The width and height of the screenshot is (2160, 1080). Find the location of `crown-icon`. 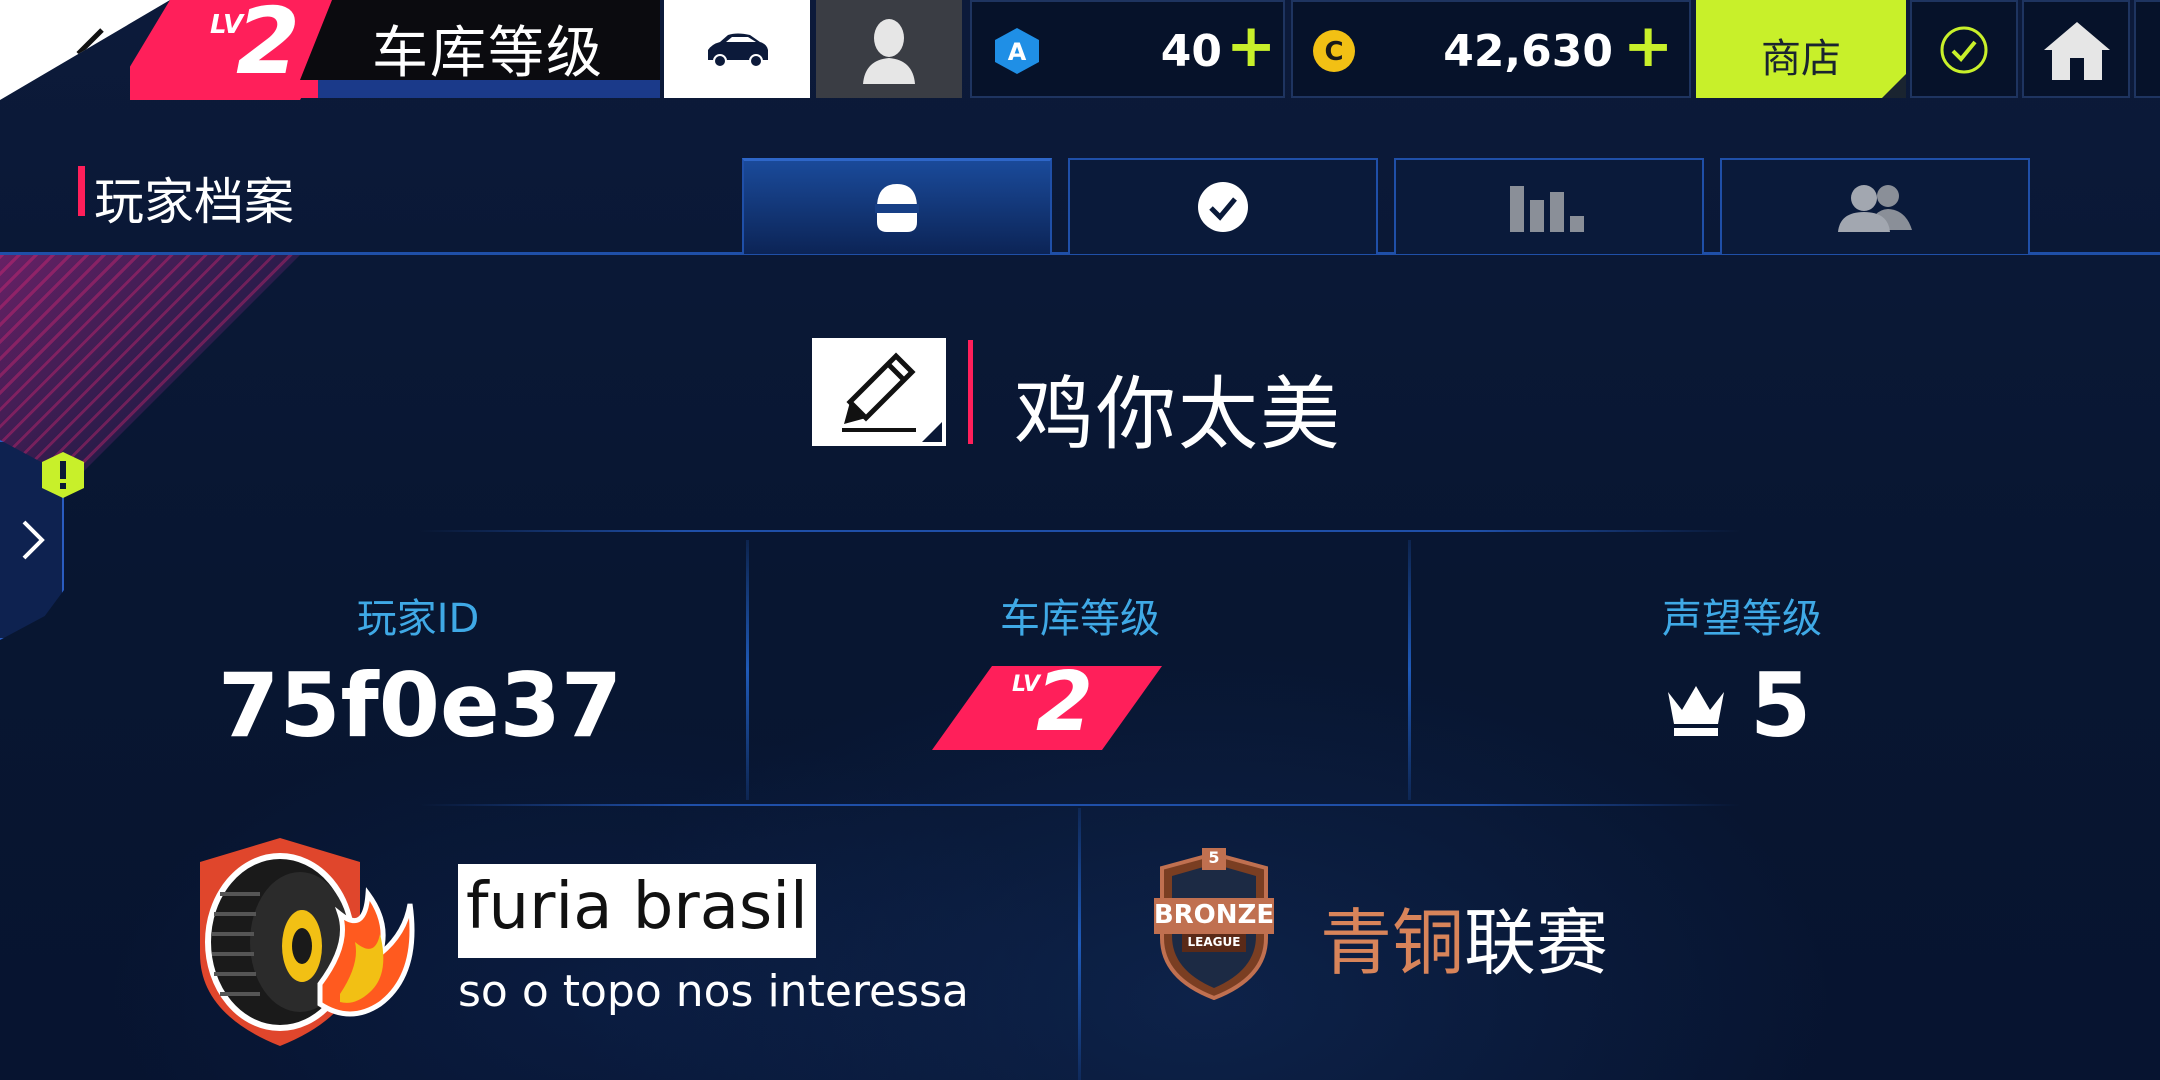

crown-icon is located at coordinates (1696, 711).